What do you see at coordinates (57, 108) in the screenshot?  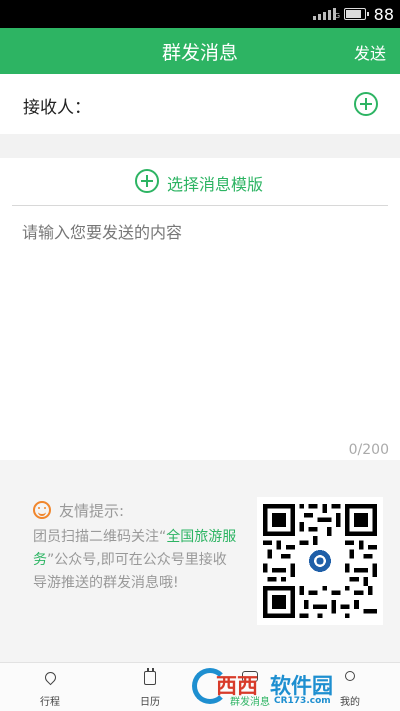 I see `recipient-label: 接收人：` at bounding box center [57, 108].